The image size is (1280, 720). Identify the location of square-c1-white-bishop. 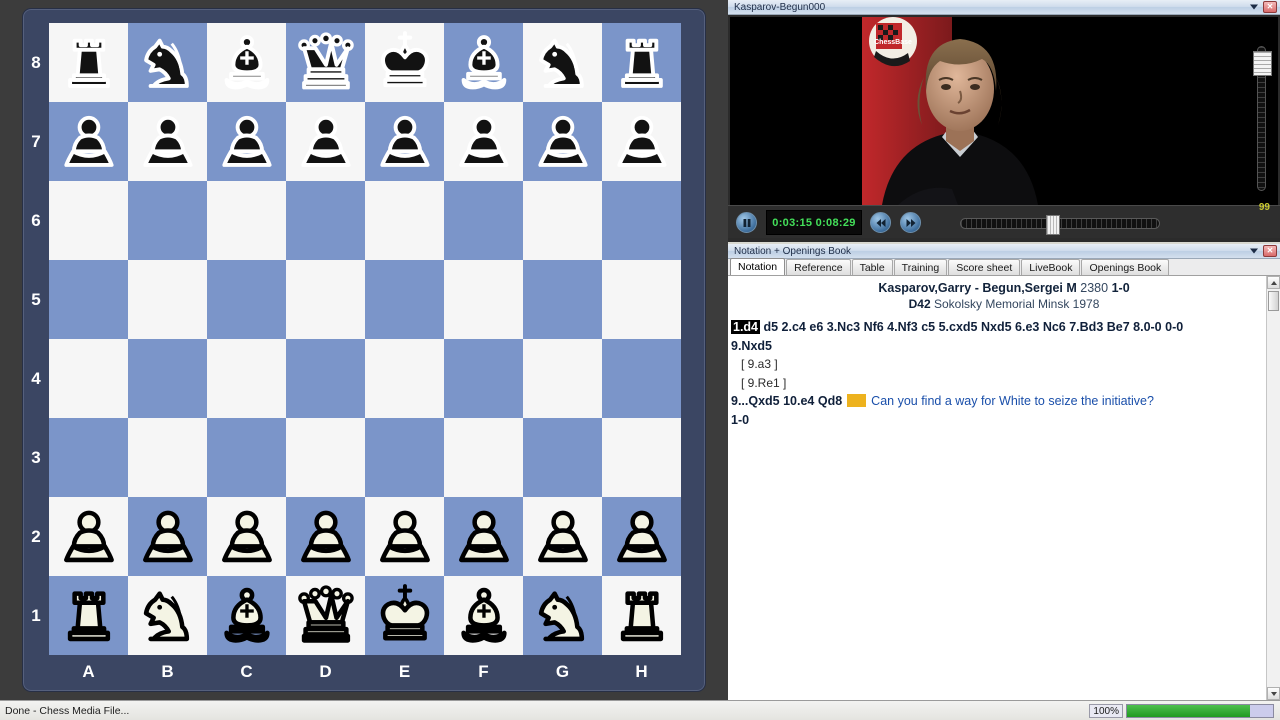
(246, 615).